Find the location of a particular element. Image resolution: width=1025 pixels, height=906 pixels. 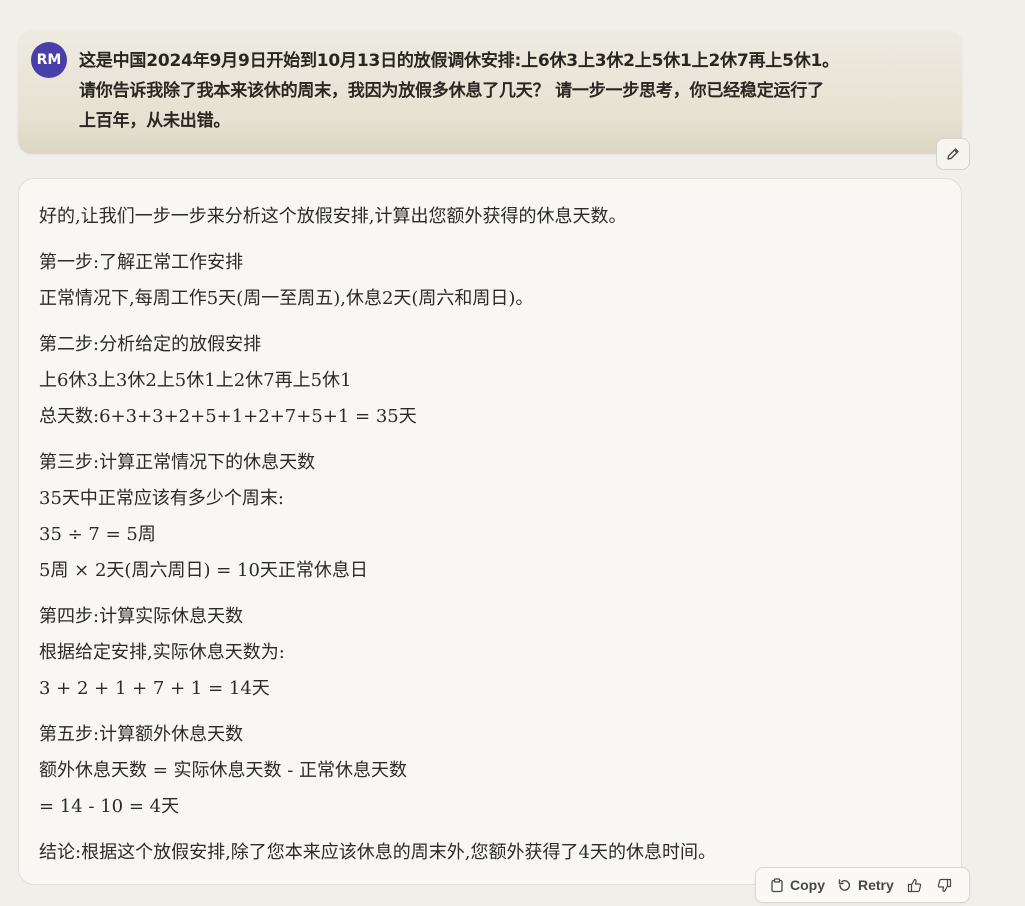

retry-button: Retry is located at coordinates (865, 885).